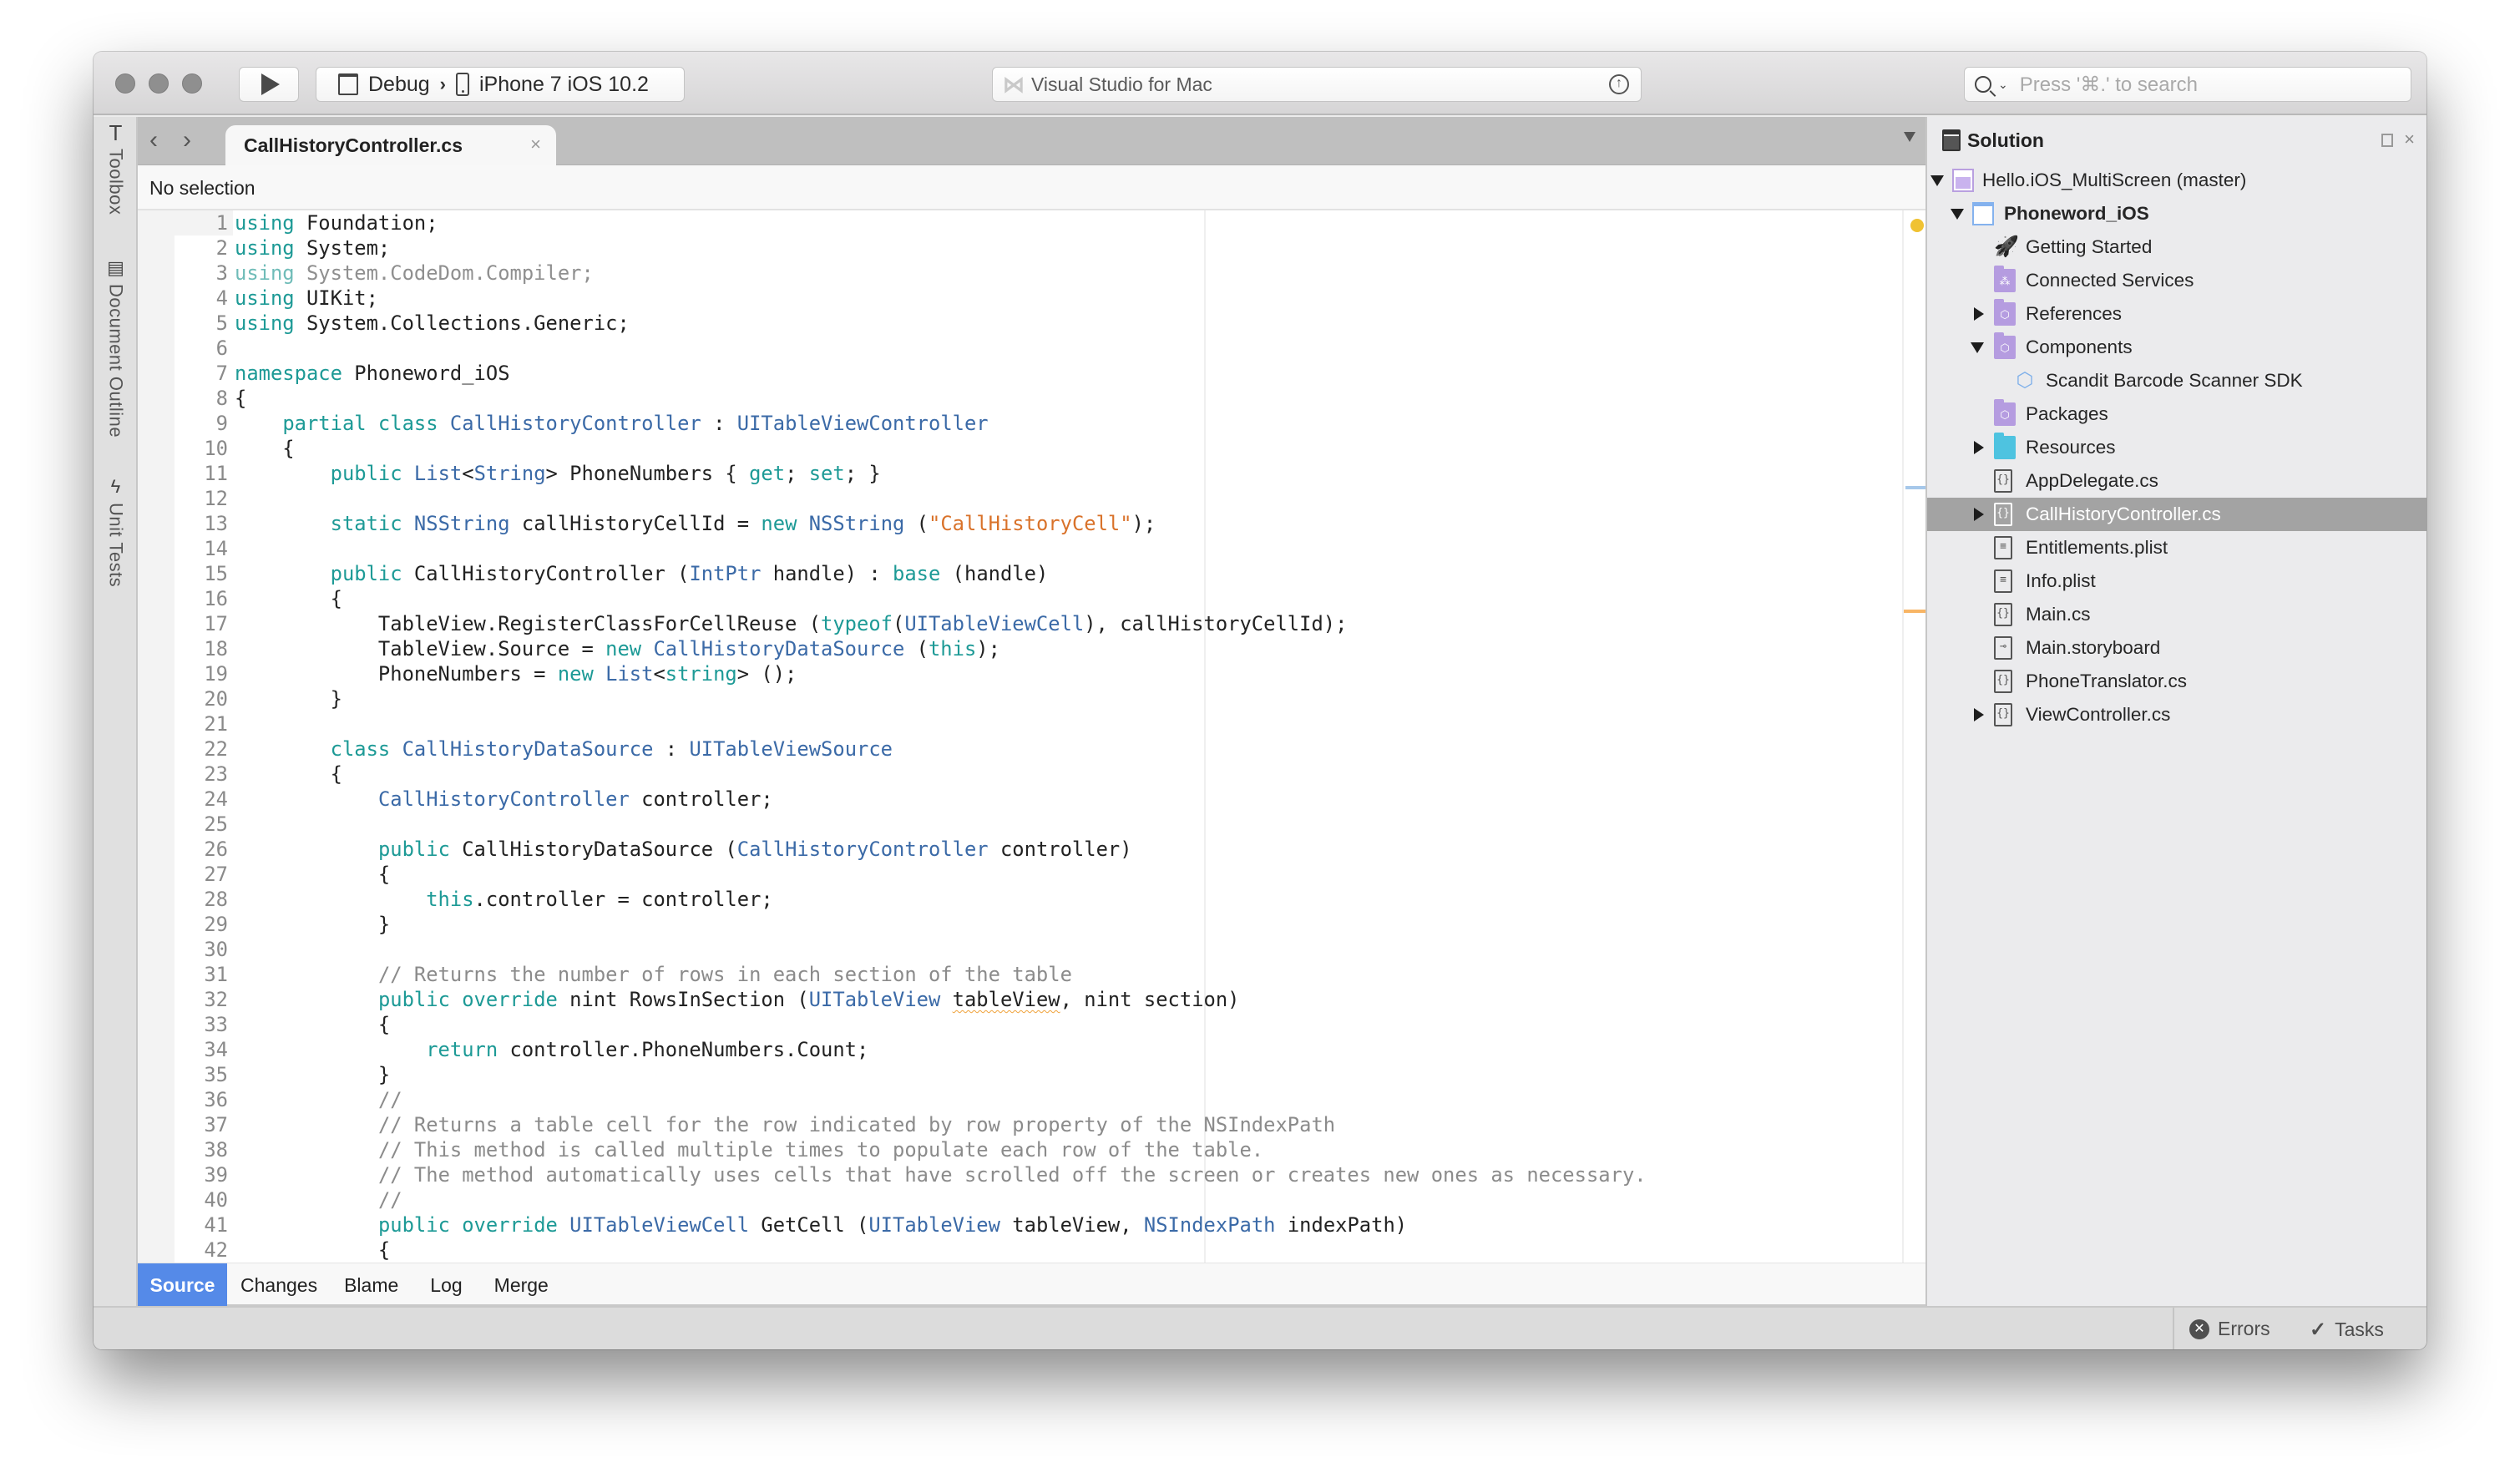 The image size is (2520, 1483). Describe the element at coordinates (2387, 141) in the screenshot. I see `maximize-pad-button` at that location.